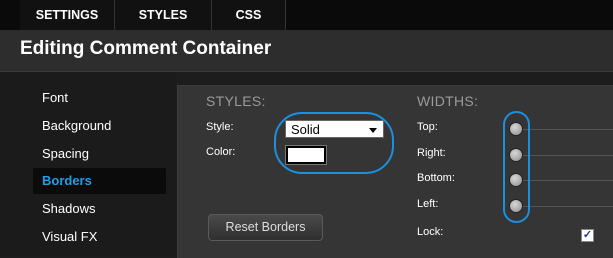  Describe the element at coordinates (99, 209) in the screenshot. I see `sidebar-item-shadows: Shadows` at that location.